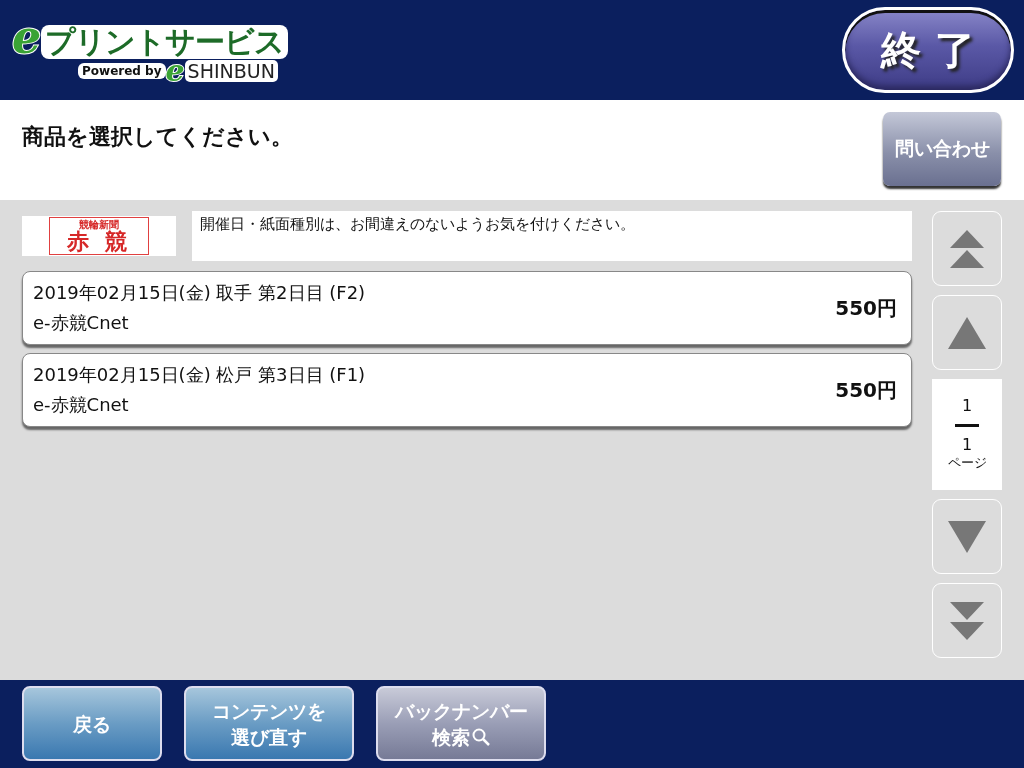 The height and width of the screenshot is (768, 1024). What do you see at coordinates (552, 236) in the screenshot?
I see `notice-text: 開催日・紙面種別は、お間違えのないようお気を付けください。` at bounding box center [552, 236].